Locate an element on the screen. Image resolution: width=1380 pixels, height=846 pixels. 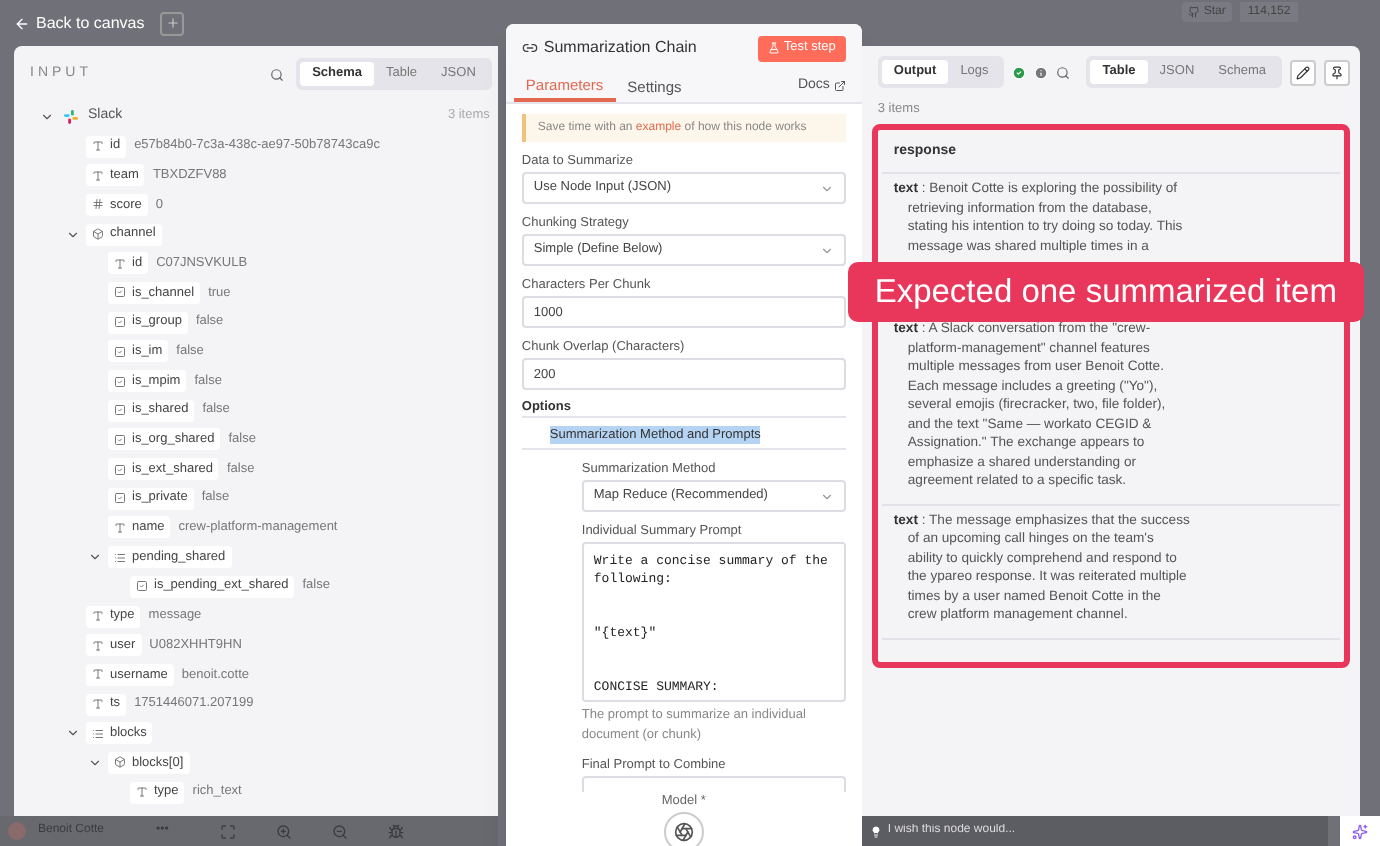
zoom-in-icon is located at coordinates (284, 831).